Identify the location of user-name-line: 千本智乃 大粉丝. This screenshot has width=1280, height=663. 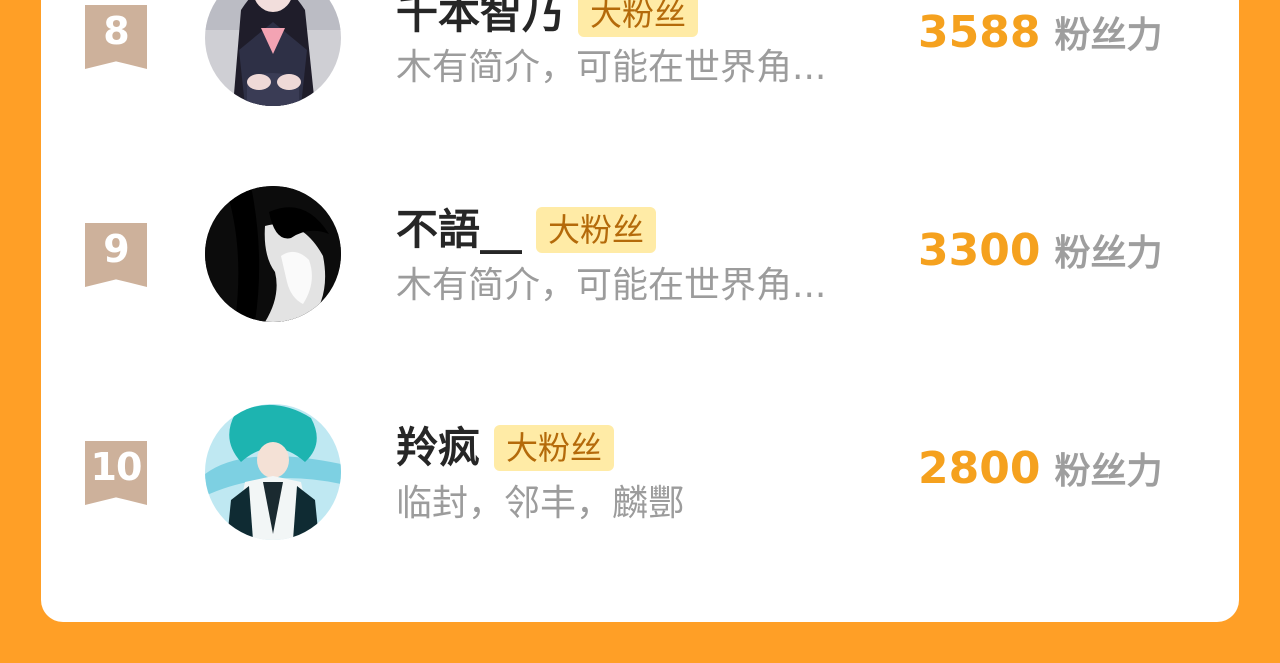
(547, 20).